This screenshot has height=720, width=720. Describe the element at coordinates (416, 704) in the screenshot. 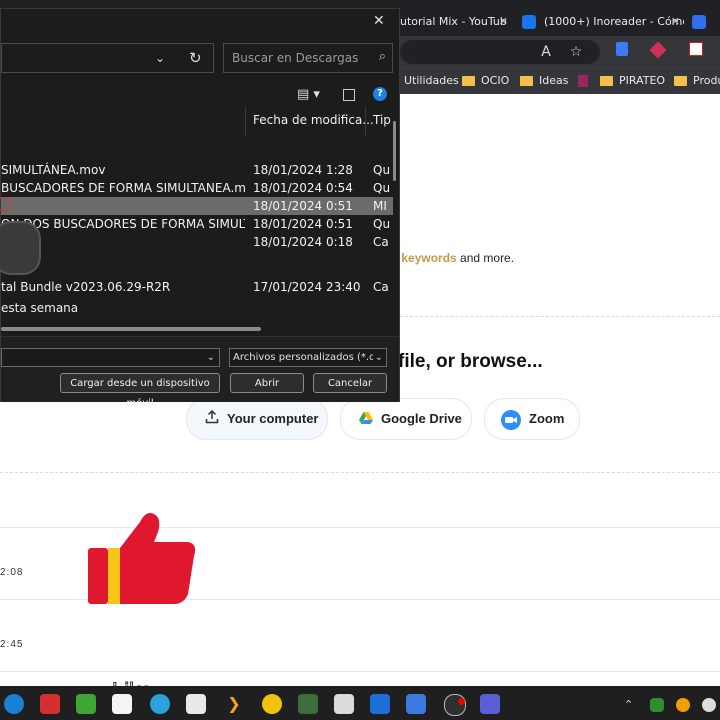

I see `audio-icon` at that location.